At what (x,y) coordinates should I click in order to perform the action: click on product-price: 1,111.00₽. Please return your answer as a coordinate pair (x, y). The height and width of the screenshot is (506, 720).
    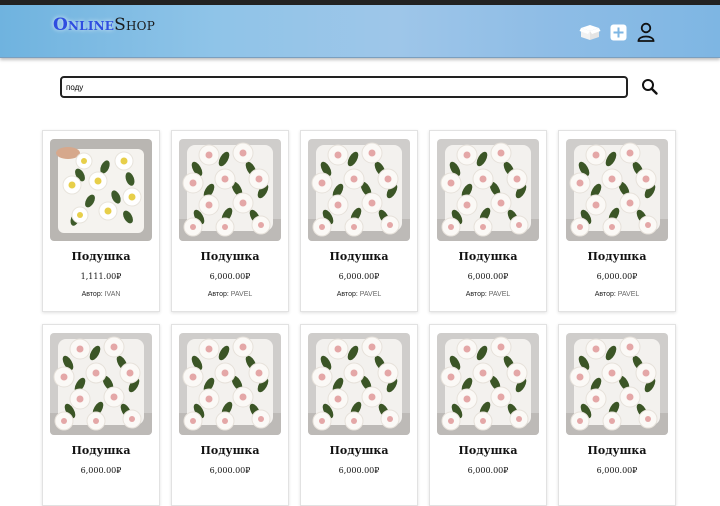
    Looking at the image, I should click on (101, 276).